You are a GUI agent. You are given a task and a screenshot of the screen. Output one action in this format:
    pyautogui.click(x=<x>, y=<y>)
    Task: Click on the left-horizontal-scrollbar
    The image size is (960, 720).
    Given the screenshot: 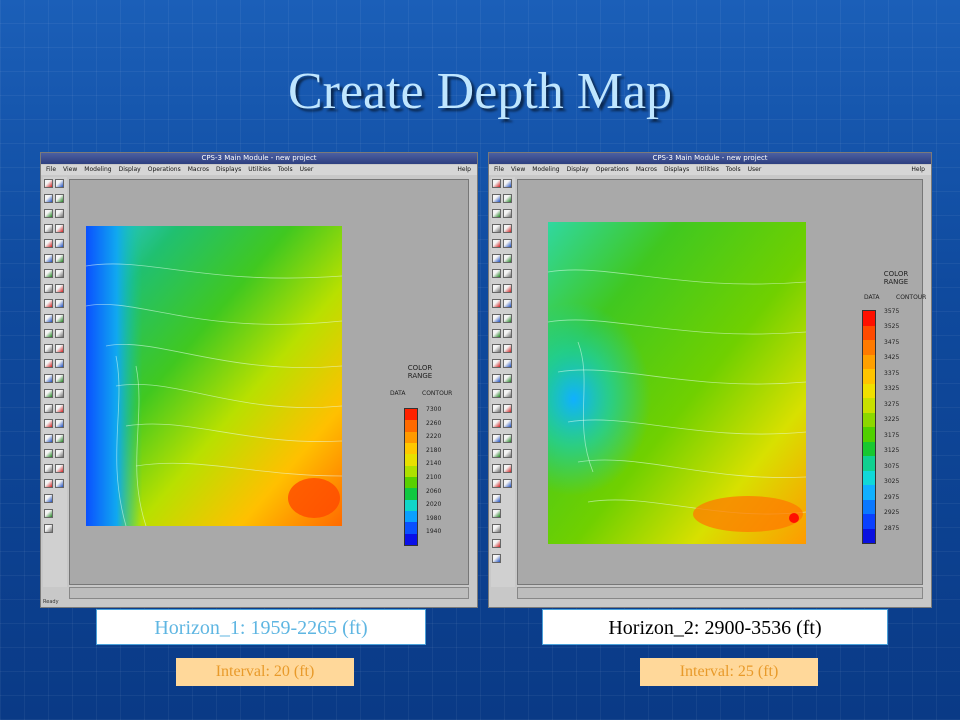 What is the action you would take?
    pyautogui.click(x=269, y=593)
    